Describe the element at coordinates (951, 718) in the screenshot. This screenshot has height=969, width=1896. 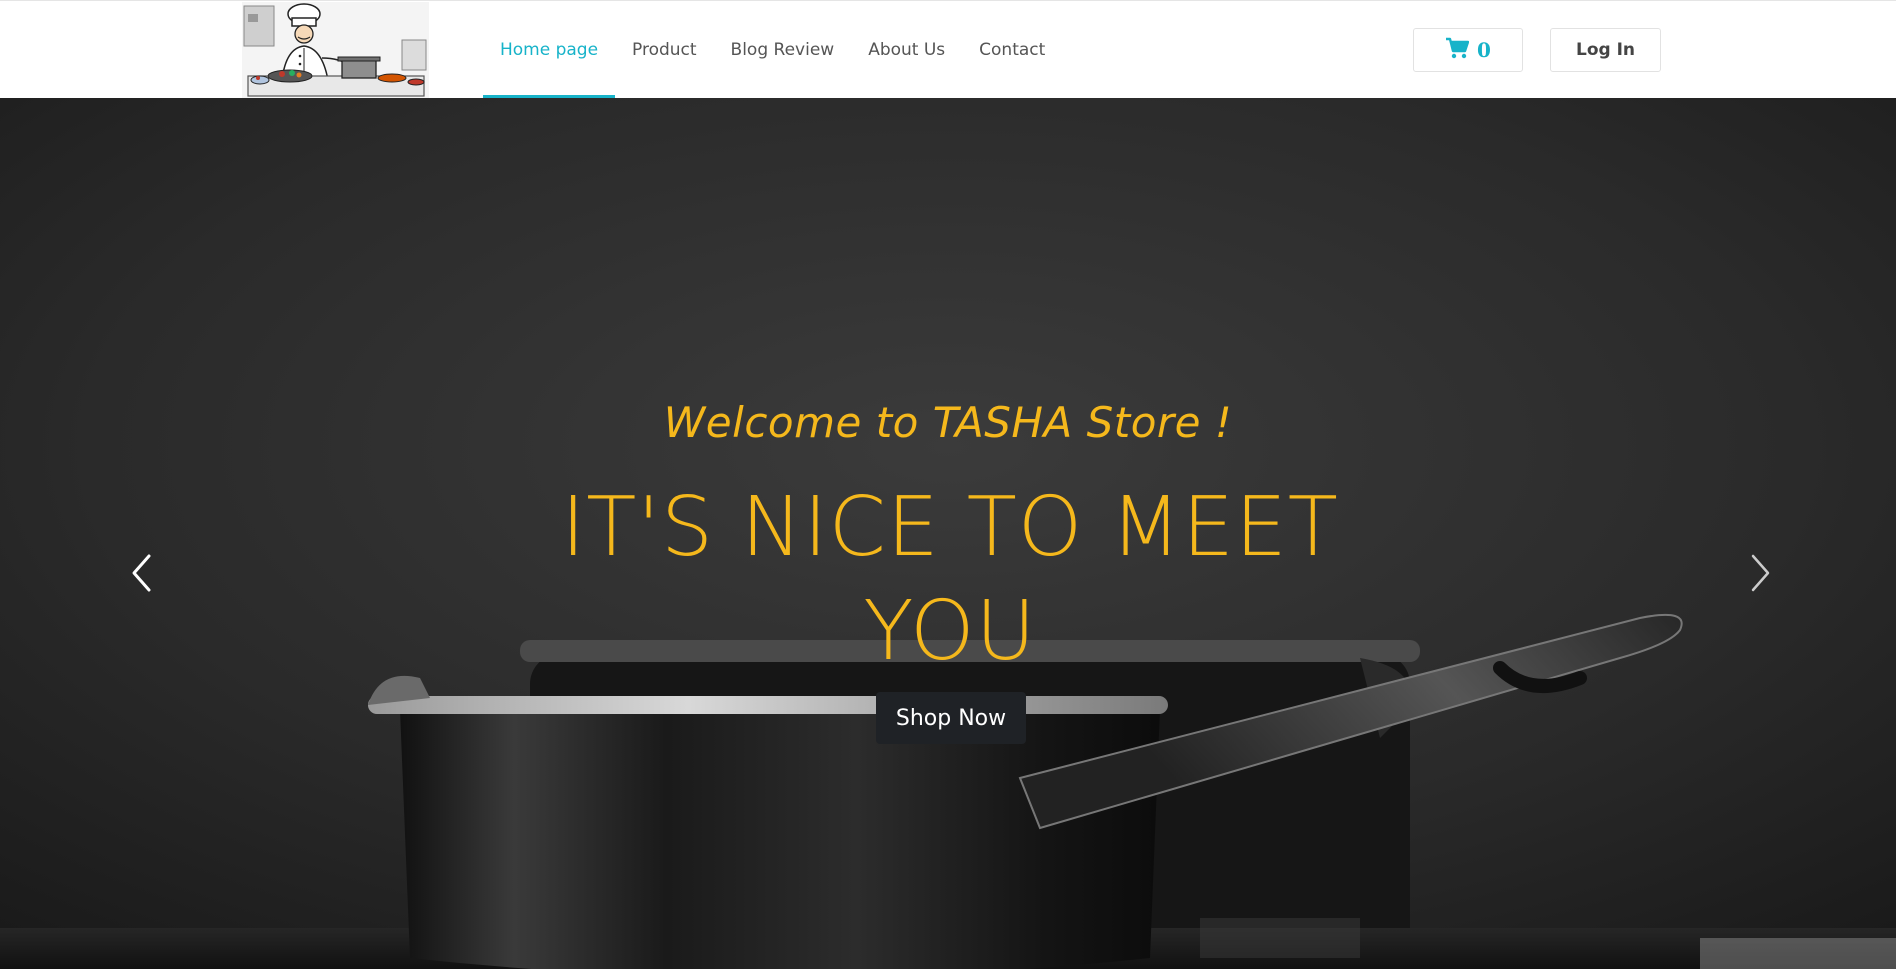
I see `shop-now-button: Shop Now` at that location.